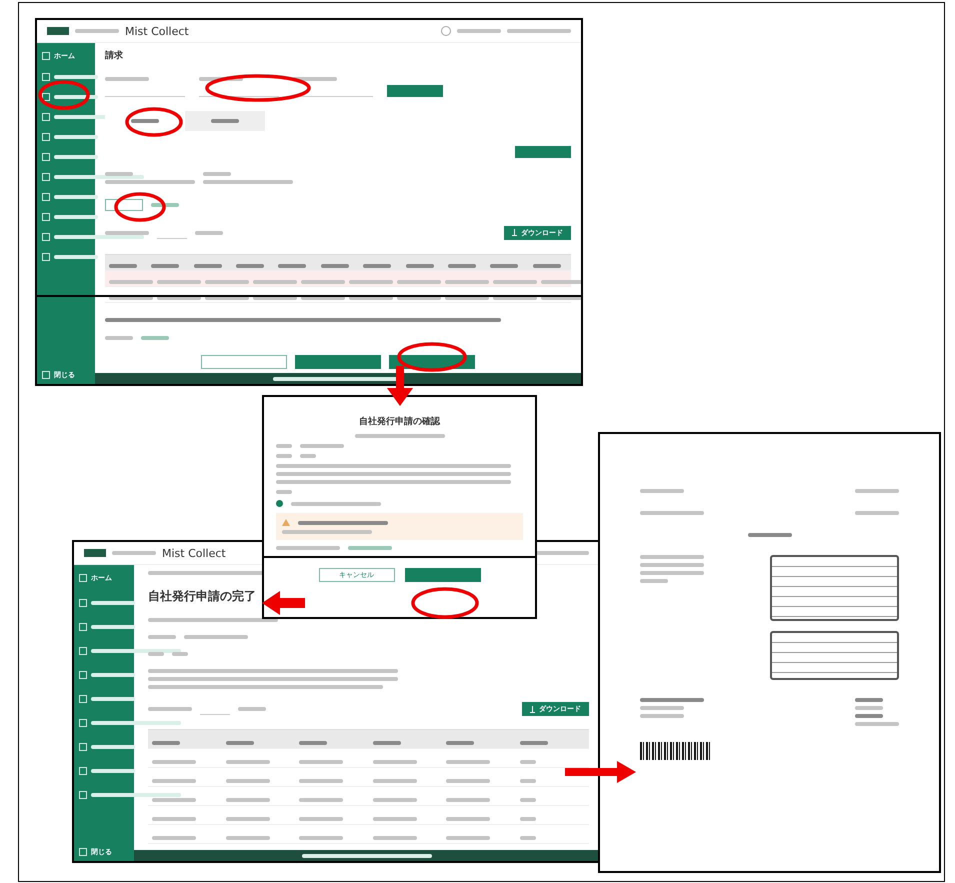  I want to click on radio-button, so click(279, 503).